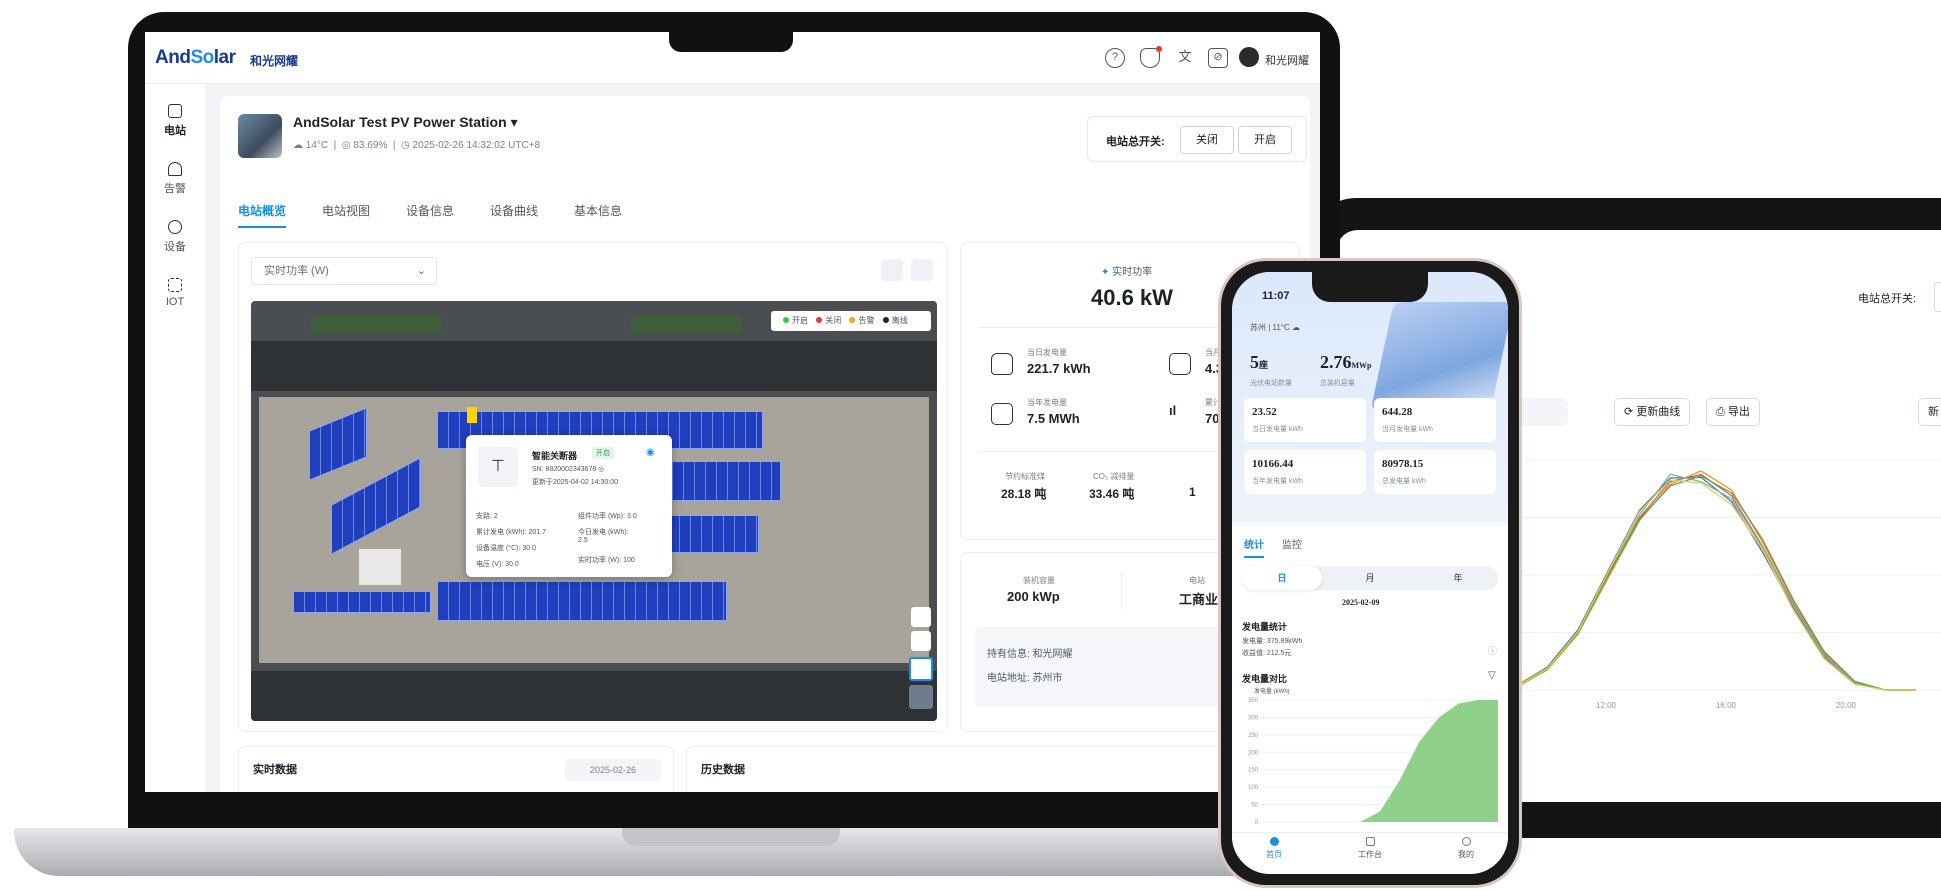  Describe the element at coordinates (1726, 705) in the screenshot. I see `x-tick-label: 16:00` at that location.